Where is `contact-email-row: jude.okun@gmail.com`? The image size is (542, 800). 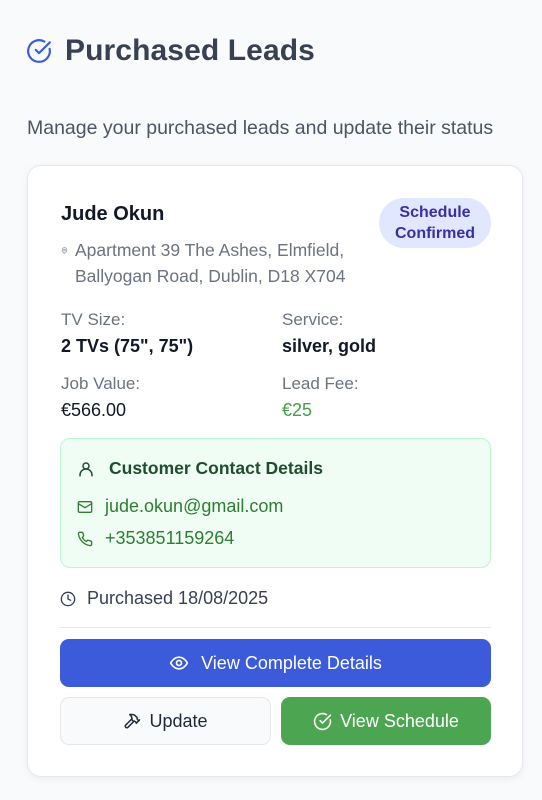
contact-email-row: jude.okun@gmail.com is located at coordinates (180, 506).